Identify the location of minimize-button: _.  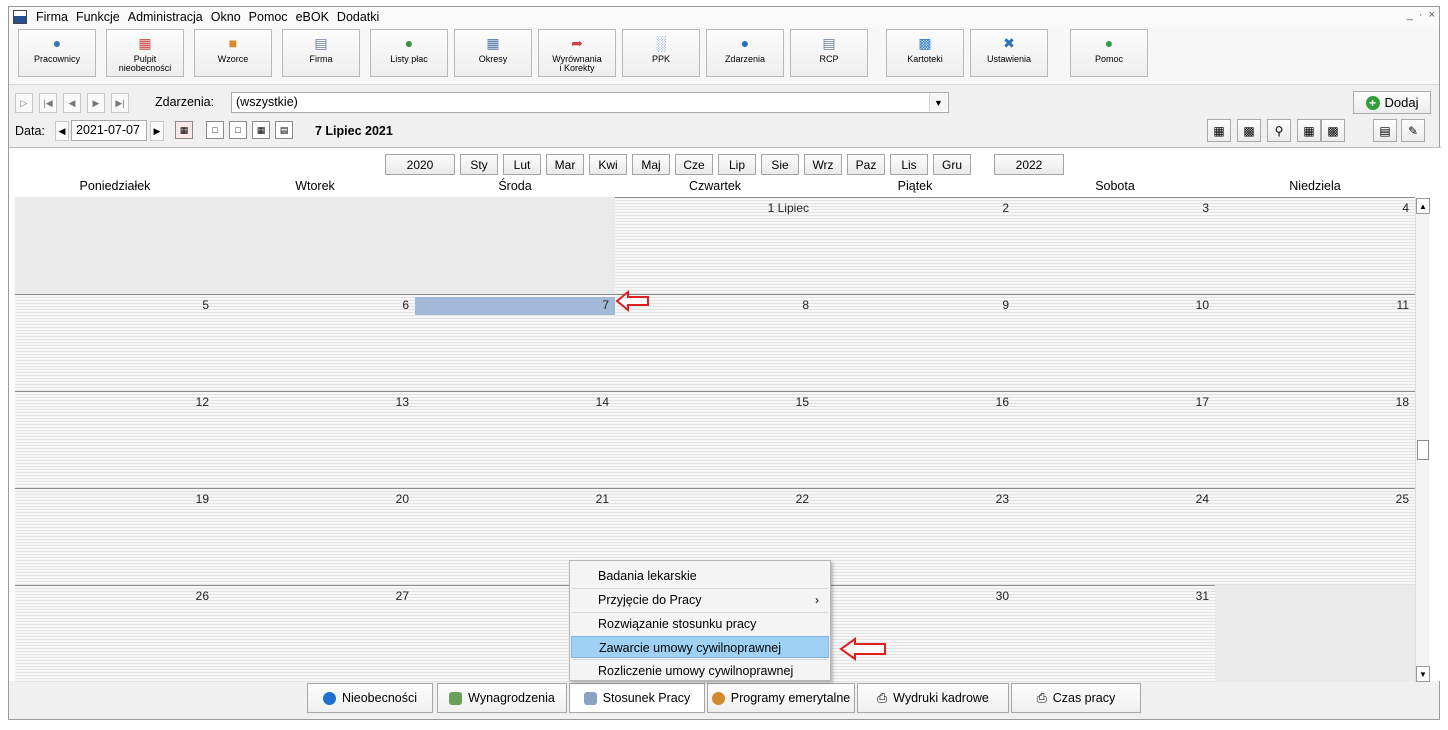
(1410, 15).